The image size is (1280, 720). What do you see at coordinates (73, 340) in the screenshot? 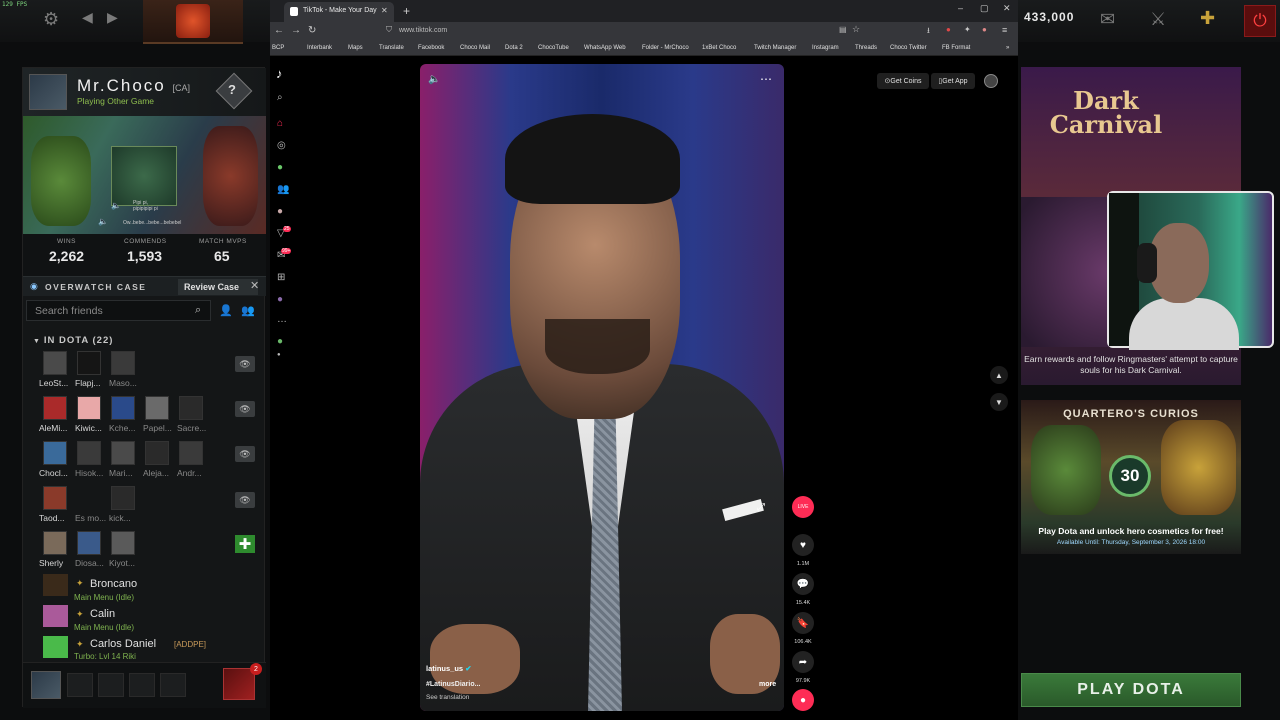
I see `in-dota-header: ▼ IN DOTA (22)` at bounding box center [73, 340].